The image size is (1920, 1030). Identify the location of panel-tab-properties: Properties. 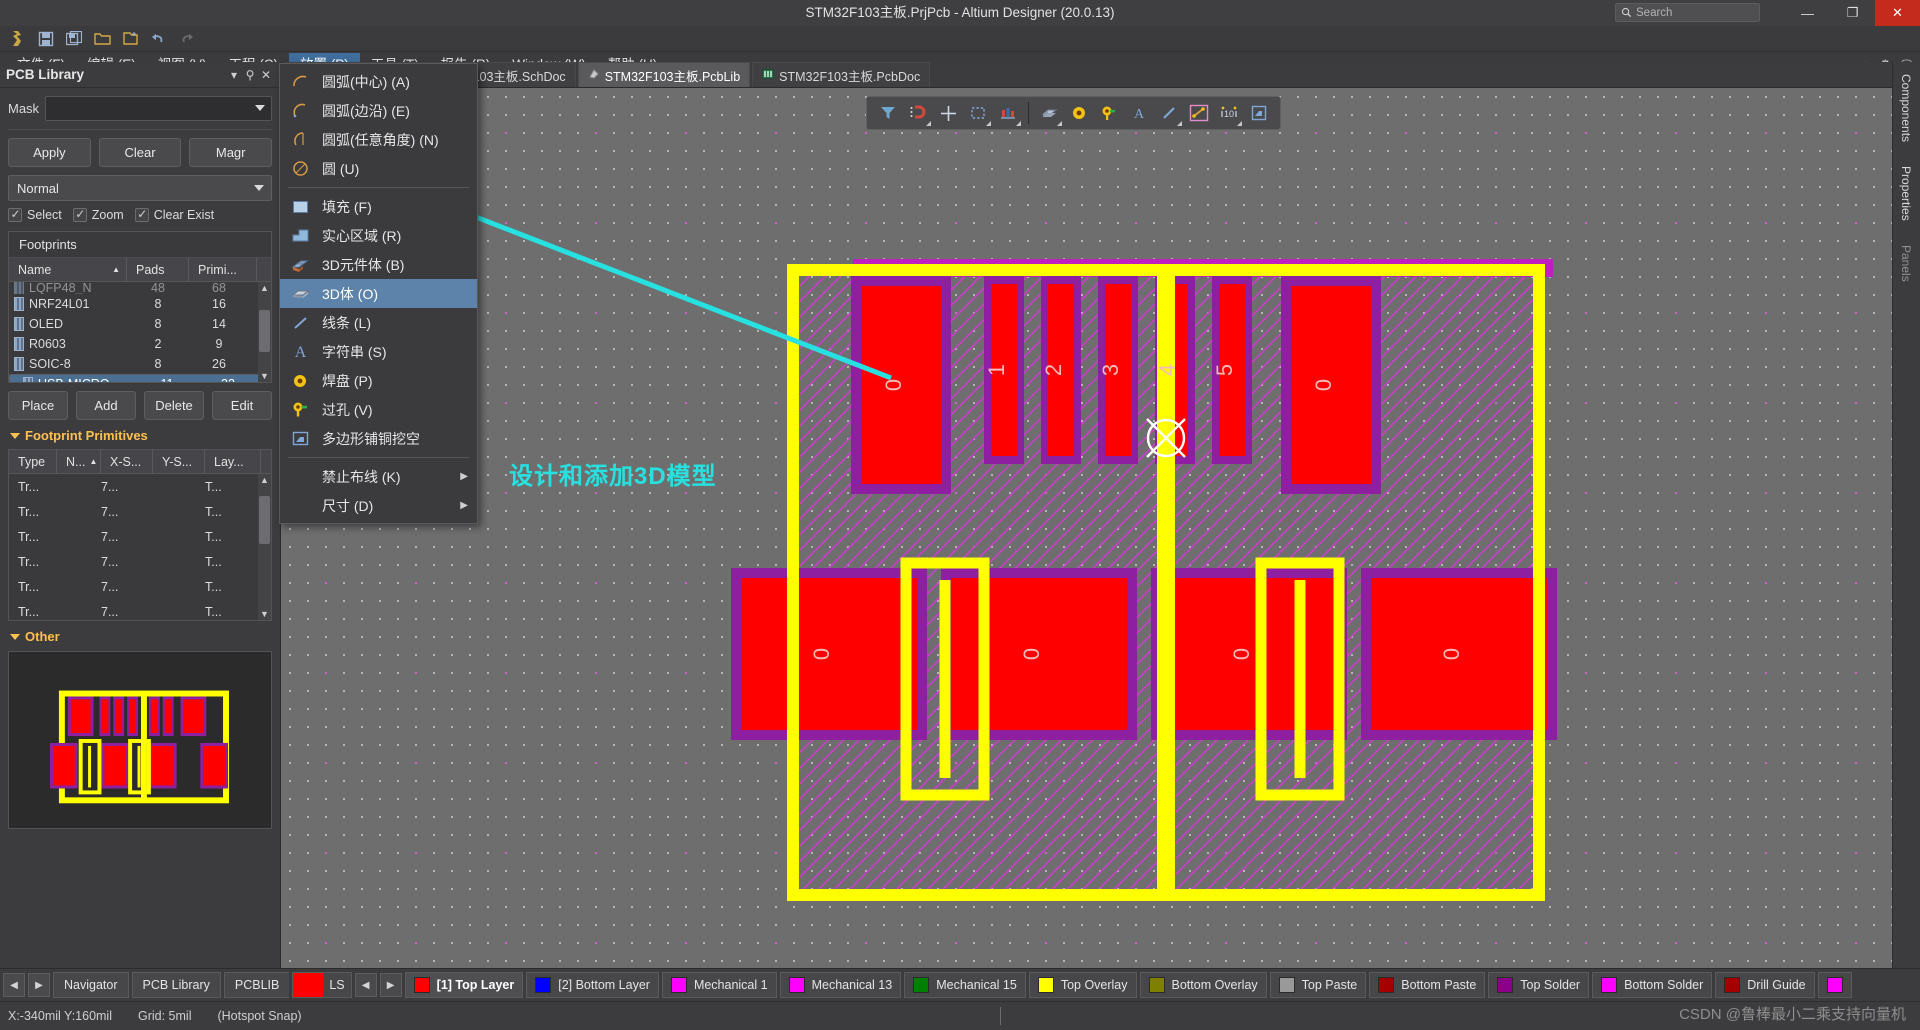
(1906, 193).